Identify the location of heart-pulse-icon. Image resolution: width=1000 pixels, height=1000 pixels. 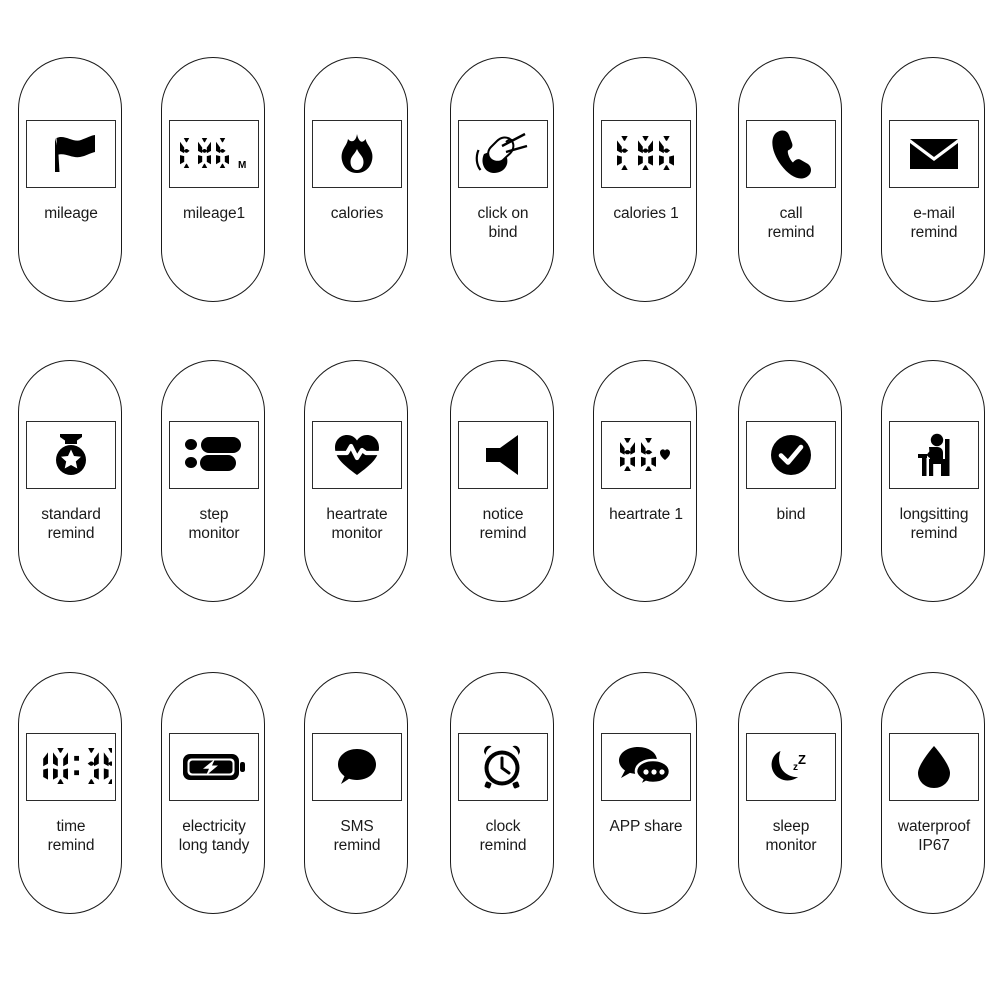
(357, 455).